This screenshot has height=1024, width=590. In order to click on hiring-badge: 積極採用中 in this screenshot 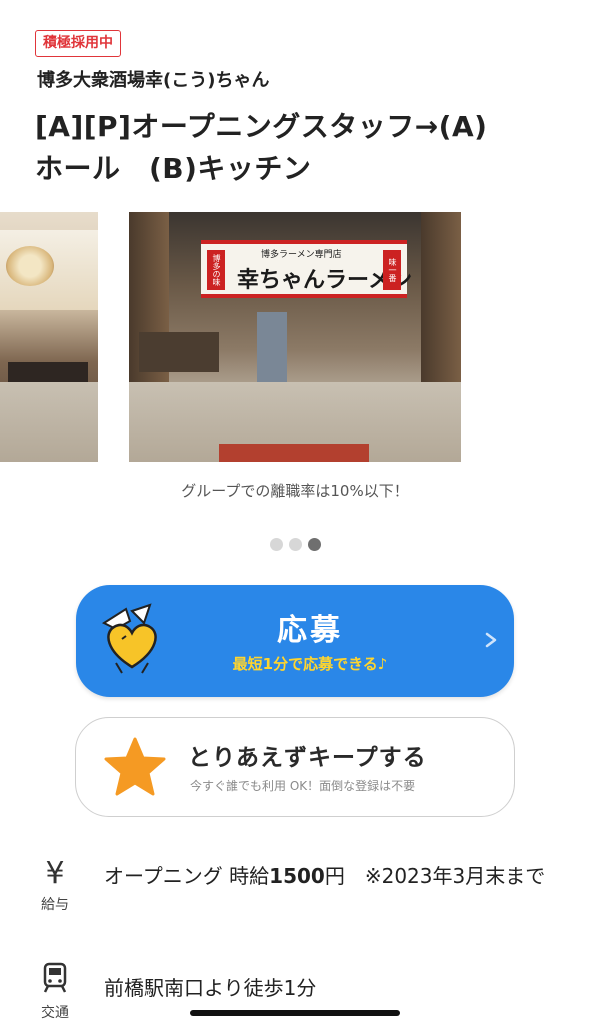, I will do `click(78, 43)`.